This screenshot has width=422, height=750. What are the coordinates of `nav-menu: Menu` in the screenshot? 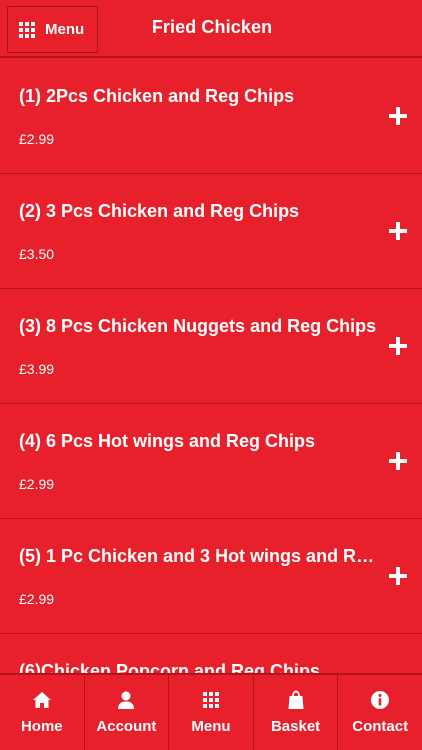 It's located at (211, 712).